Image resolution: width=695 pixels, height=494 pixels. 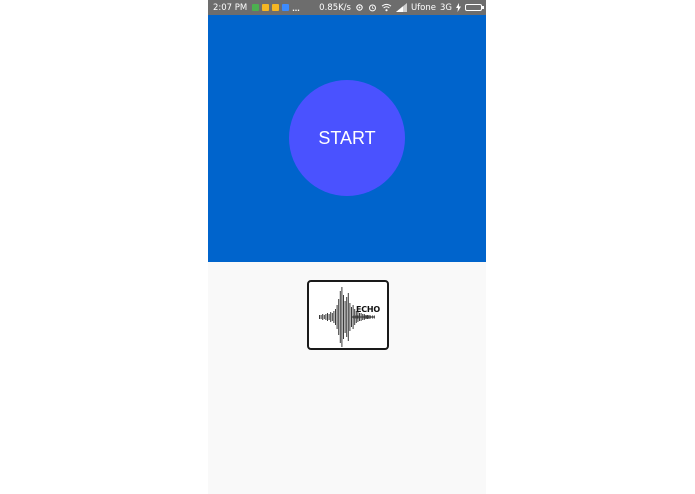 I want to click on sync-icon, so click(x=359, y=7).